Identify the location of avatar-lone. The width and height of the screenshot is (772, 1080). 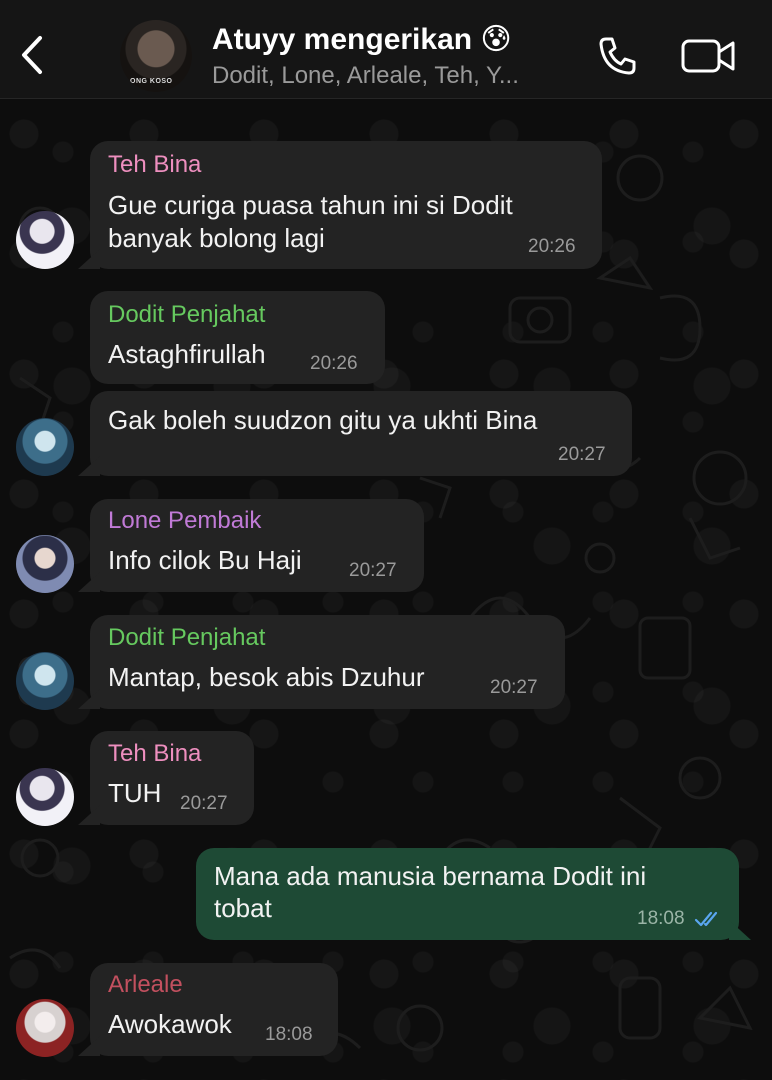
(45, 564).